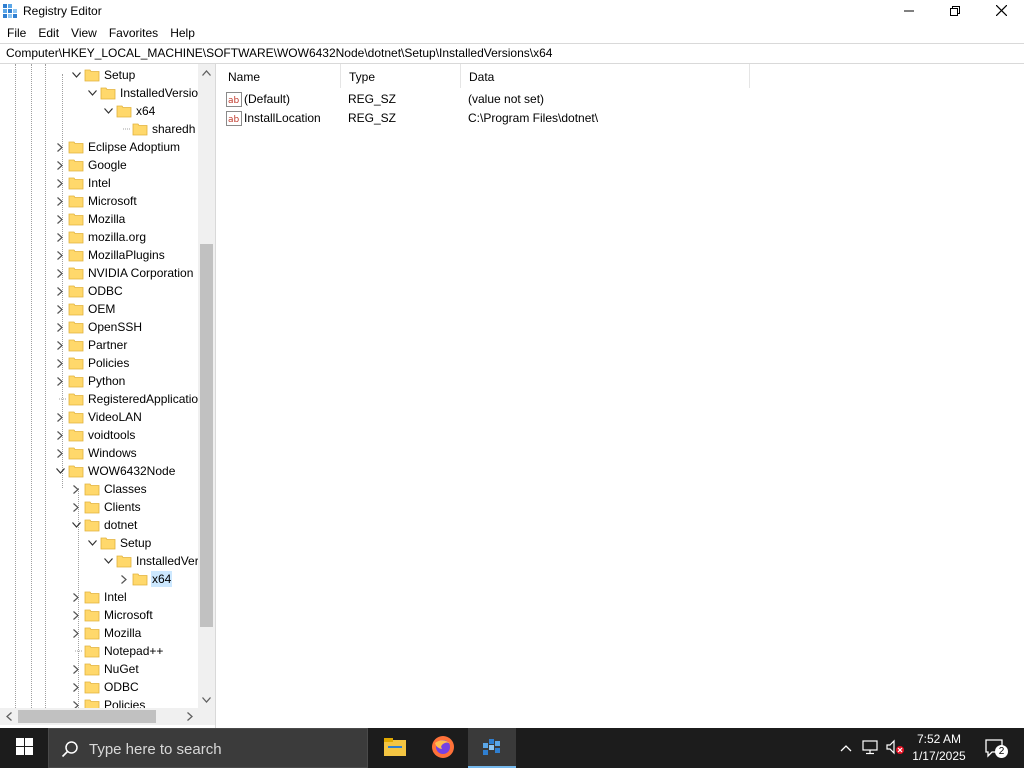  Describe the element at coordinates (109, 489) in the screenshot. I see `tree-node: Classes` at that location.